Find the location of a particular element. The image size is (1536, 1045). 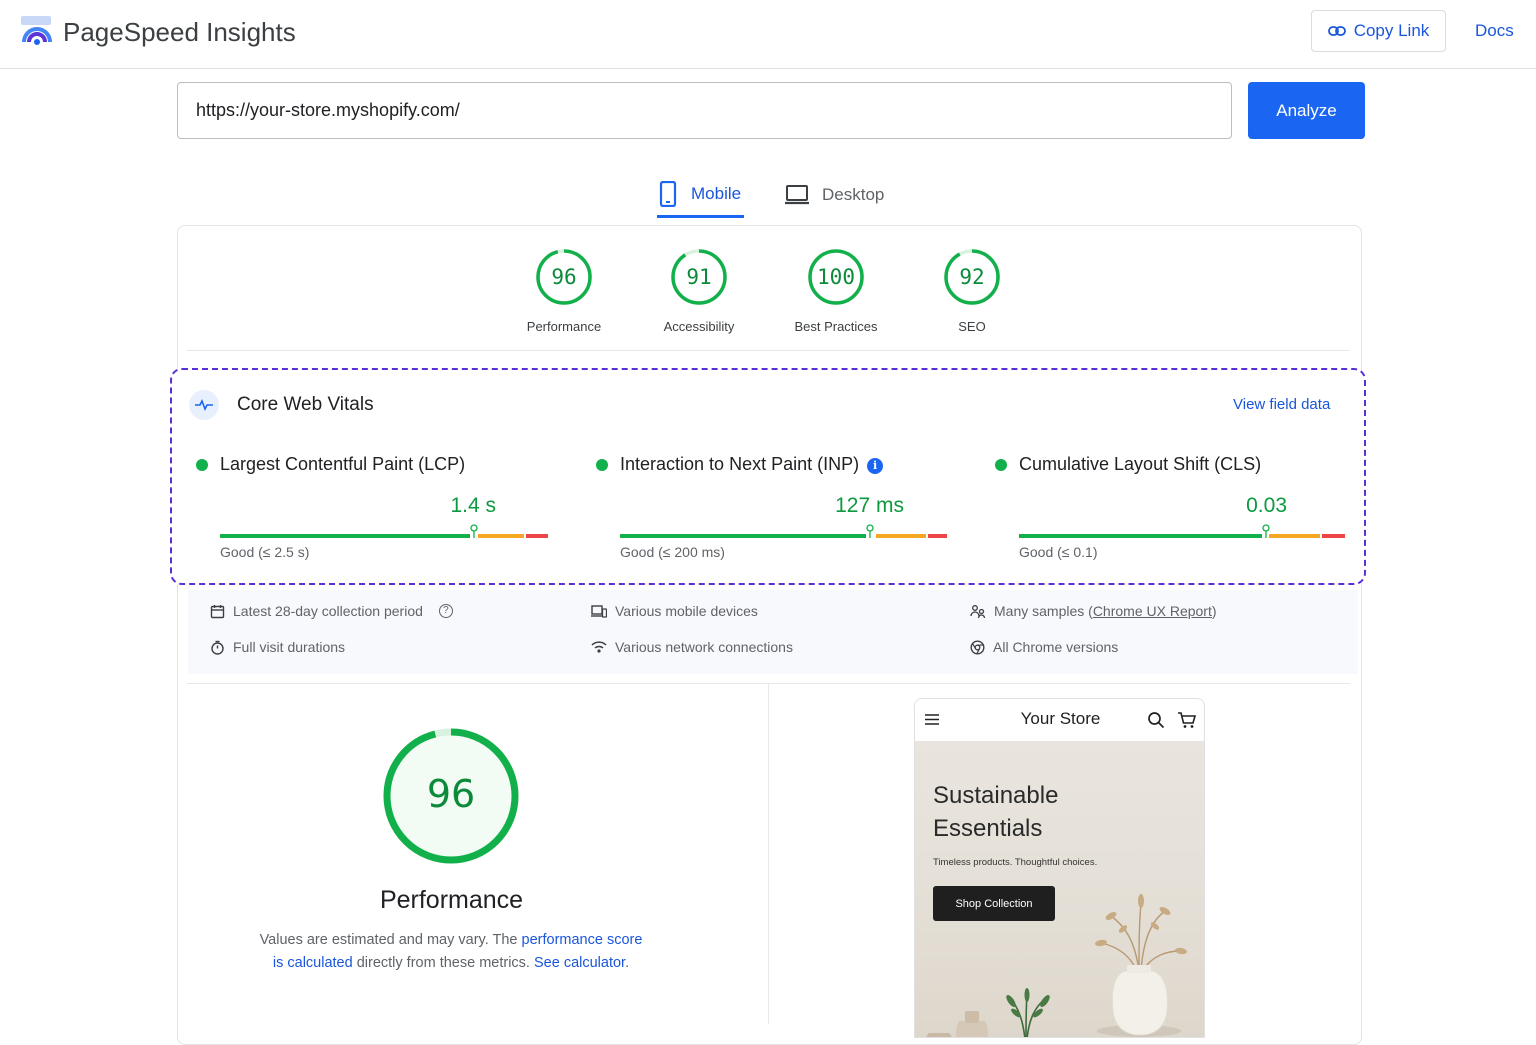

url-input is located at coordinates (704, 110).